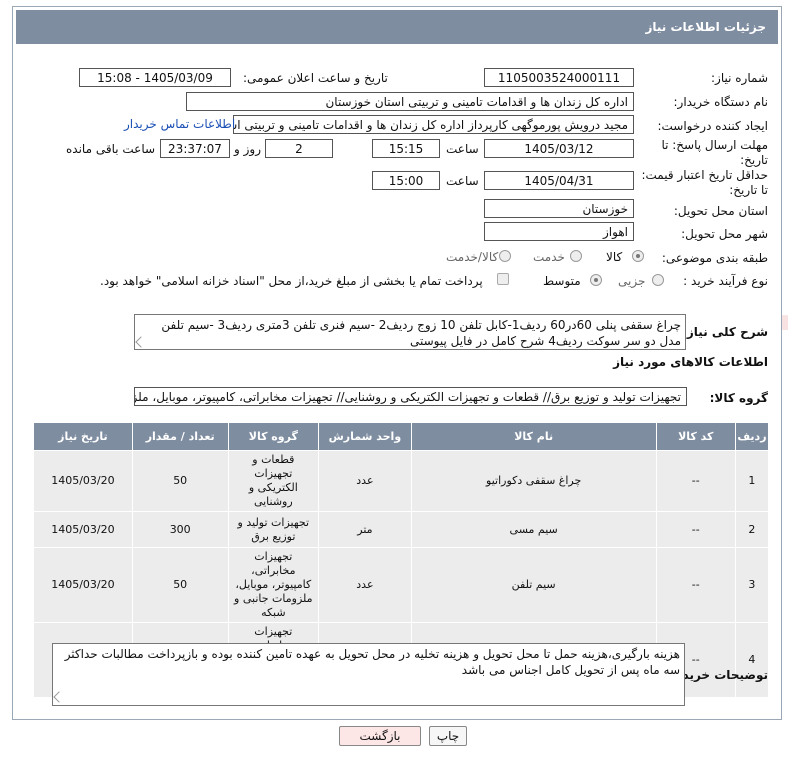 This screenshot has width=788, height=761. What do you see at coordinates (638, 256) in the screenshot?
I see `category-radio-goods` at bounding box center [638, 256].